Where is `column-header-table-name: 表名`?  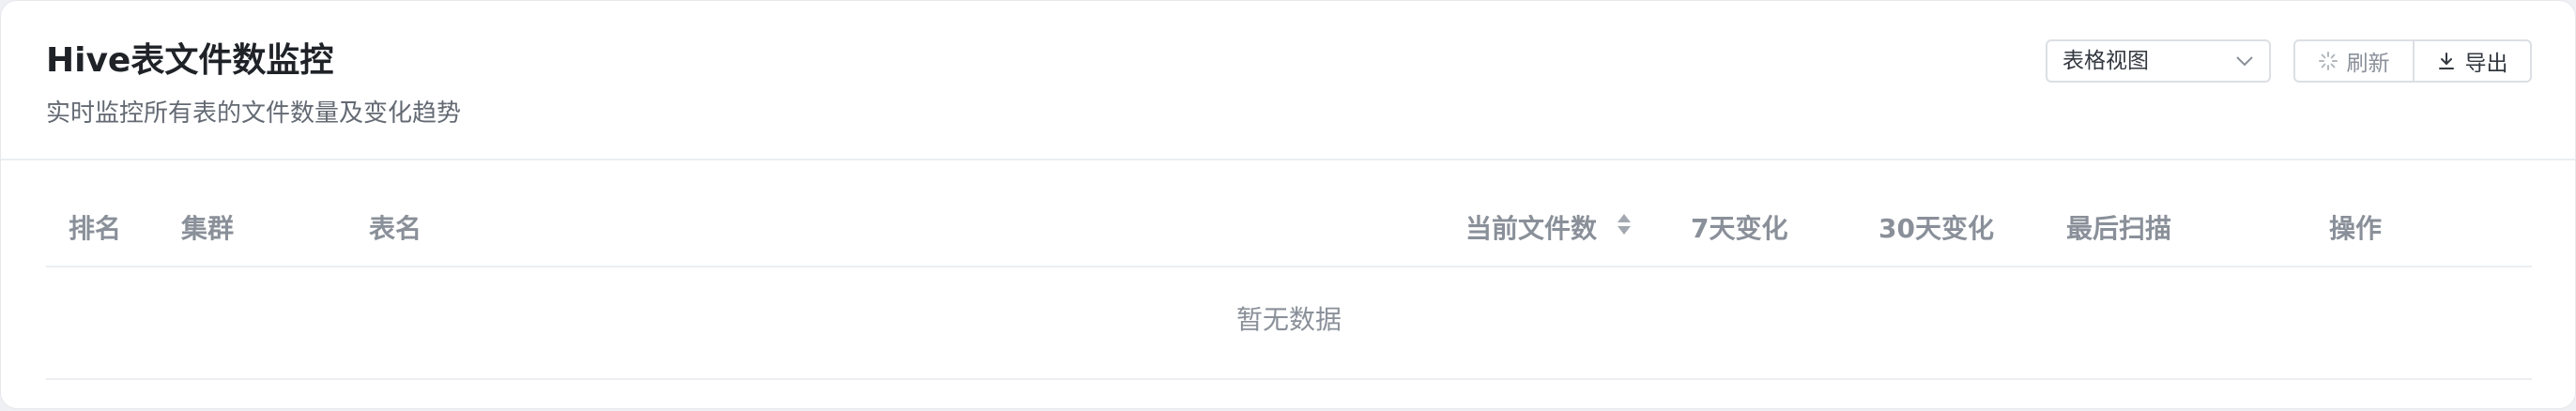
column-header-table-name: 表名 is located at coordinates (396, 228).